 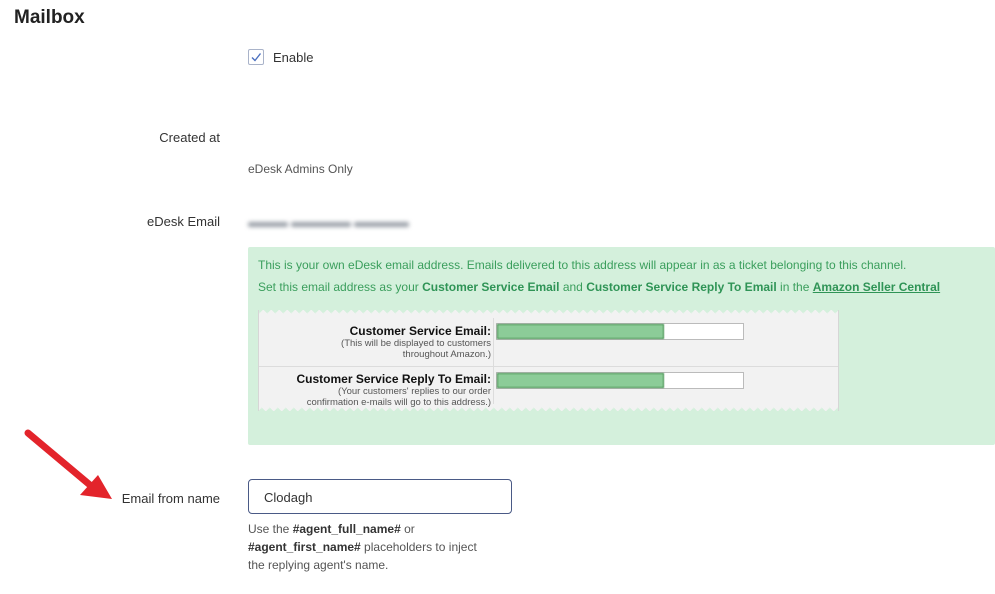 What do you see at coordinates (183, 221) in the screenshot?
I see `edesk-email-label: eDesk Email` at bounding box center [183, 221].